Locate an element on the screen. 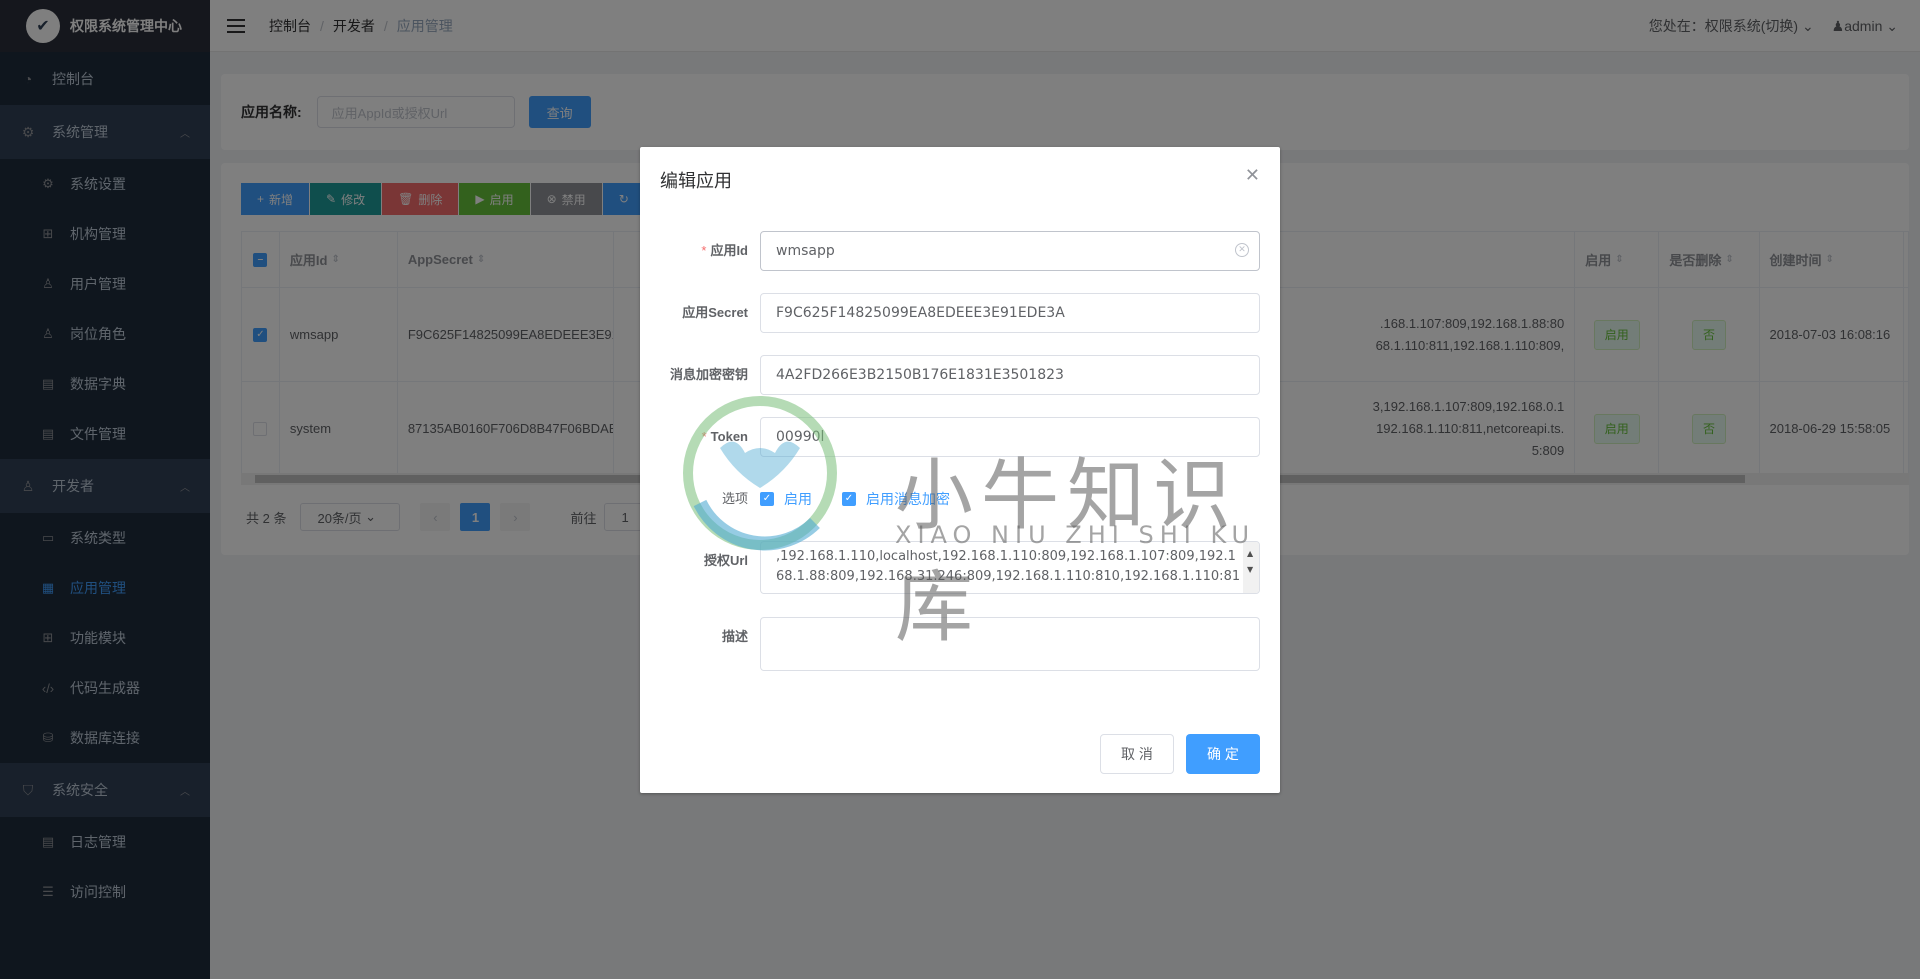 Image resolution: width=1920 pixels, height=979 pixels. encrypt-key-input: 4A2FD266E3B2150B176E1831E3501823 is located at coordinates (1010, 375).